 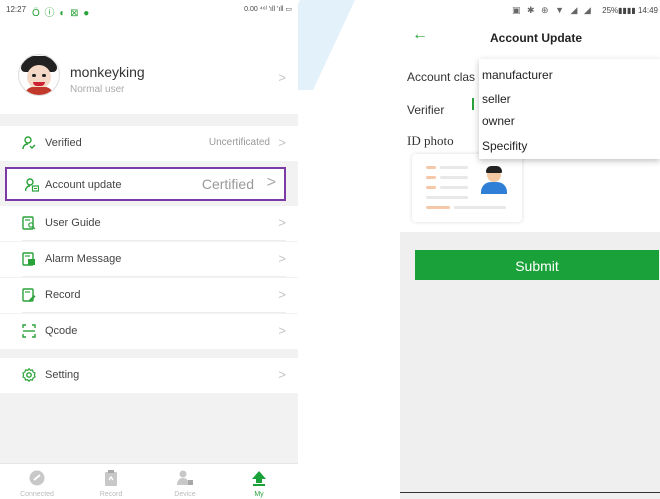 I want to click on menu-item-label: Alarm Message, so click(x=83, y=259).